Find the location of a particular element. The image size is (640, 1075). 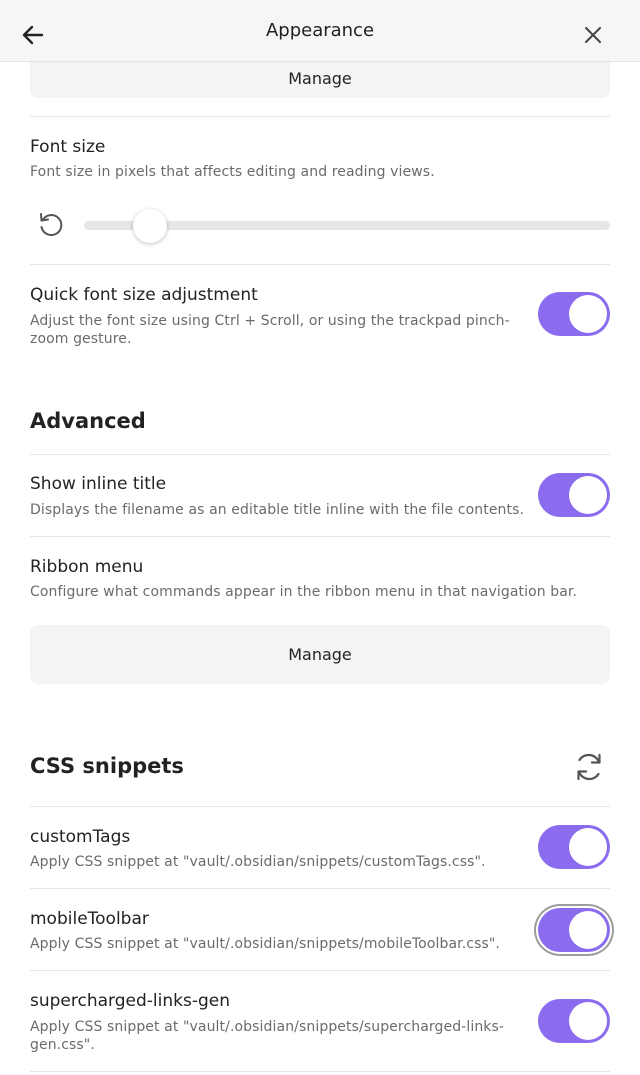

modal-header: Appearance is located at coordinates (320, 31).